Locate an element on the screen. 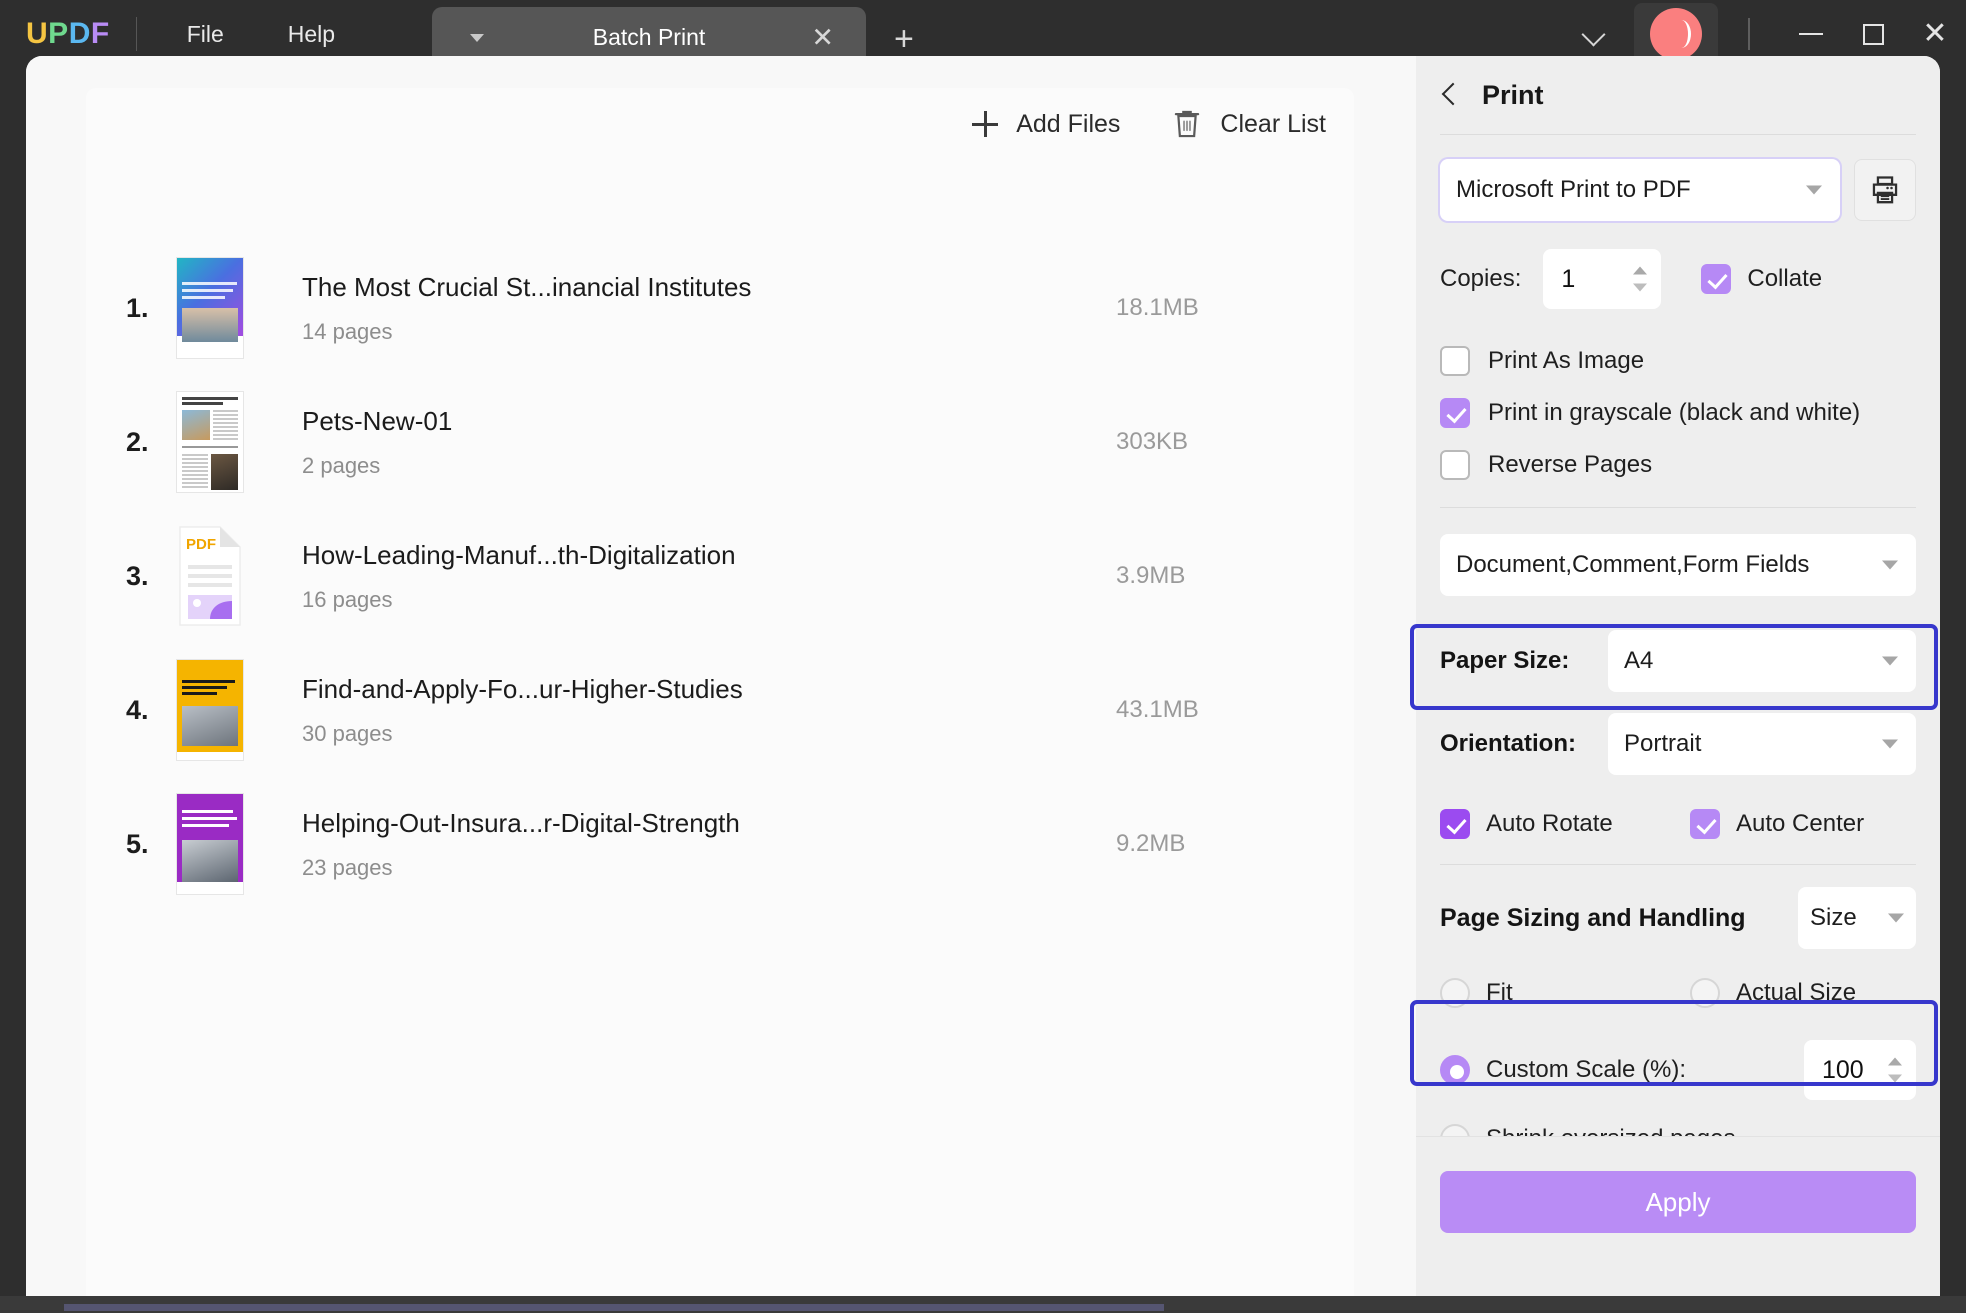 This screenshot has width=1966, height=1313. menu-help: Help is located at coordinates (311, 34).